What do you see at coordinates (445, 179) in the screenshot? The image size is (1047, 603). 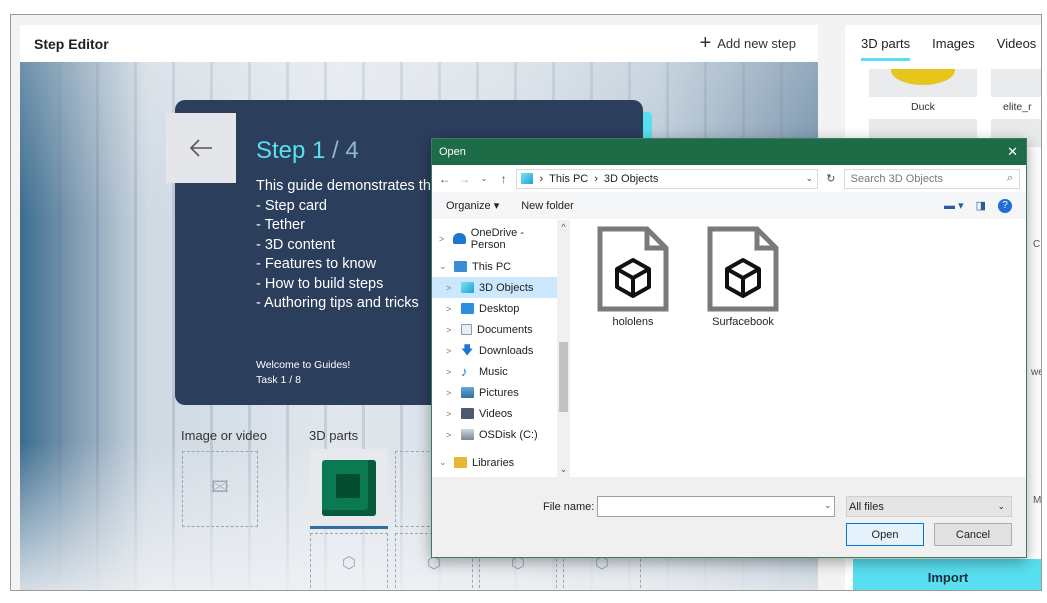 I see `back-arrow-icon: ←` at bounding box center [445, 179].